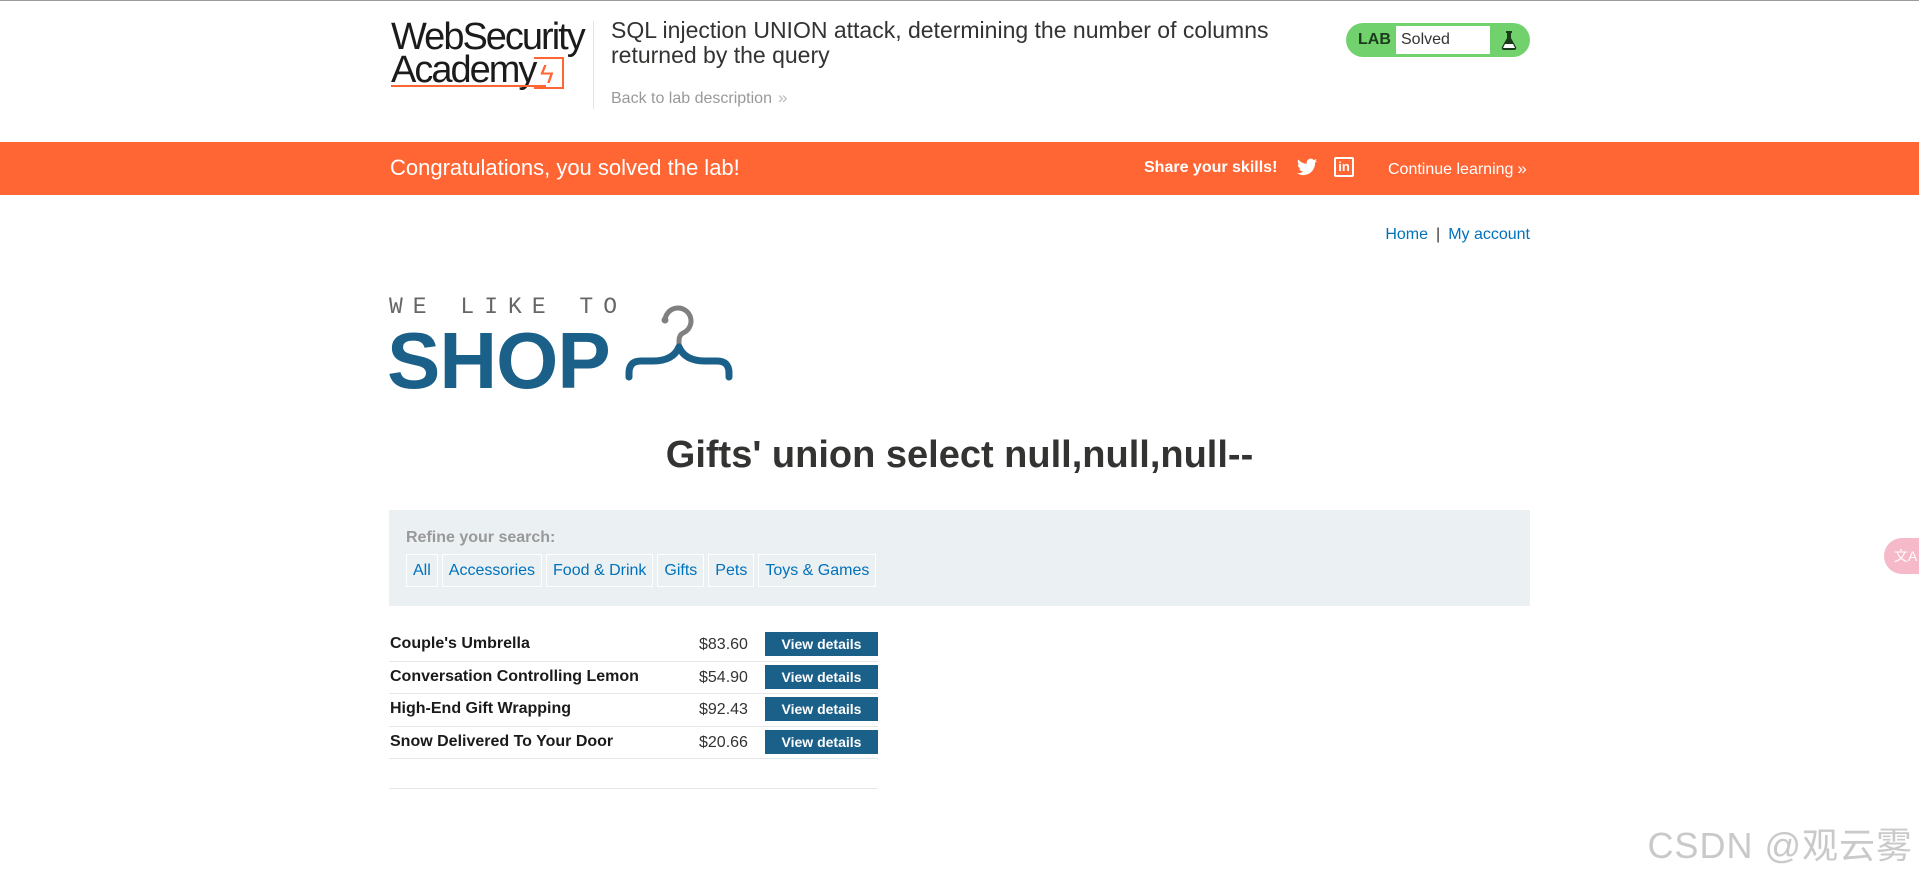 The height and width of the screenshot is (870, 1919). Describe the element at coordinates (681, 570) in the screenshot. I see `filter-gifts: Gifts` at that location.